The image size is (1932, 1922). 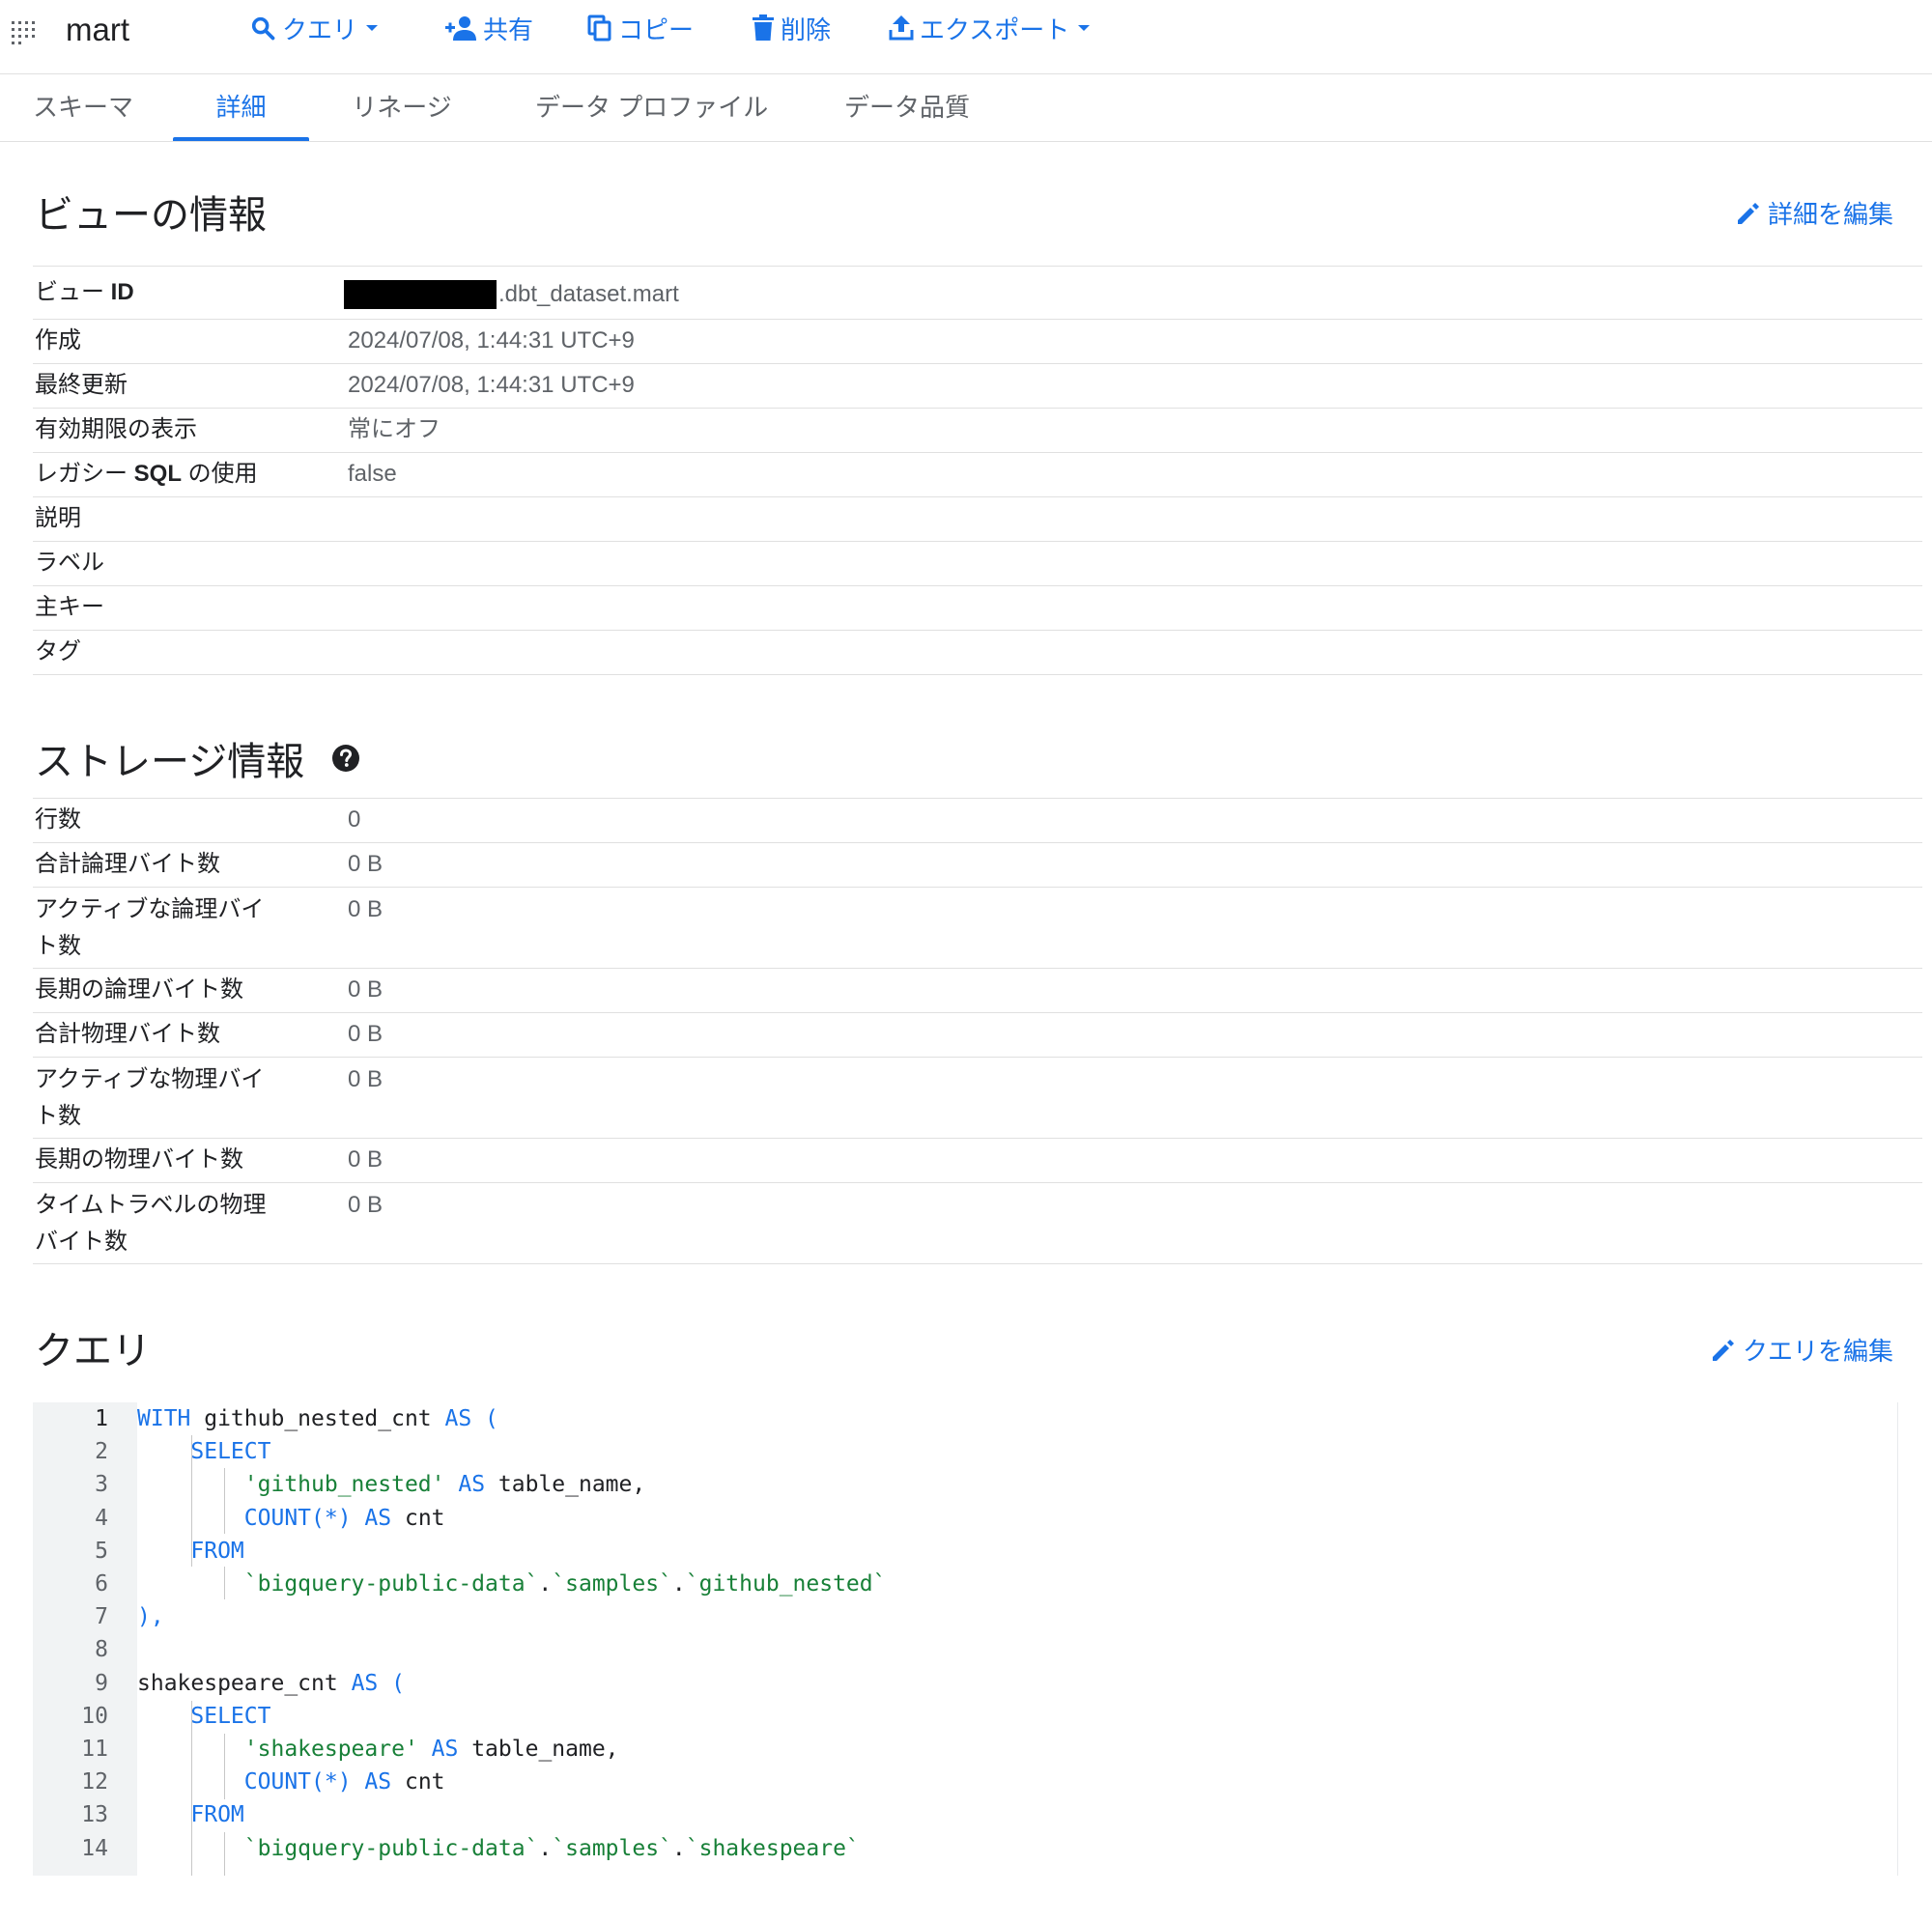 I want to click on edit-details-button: 詳細を編集, so click(x=1814, y=213).